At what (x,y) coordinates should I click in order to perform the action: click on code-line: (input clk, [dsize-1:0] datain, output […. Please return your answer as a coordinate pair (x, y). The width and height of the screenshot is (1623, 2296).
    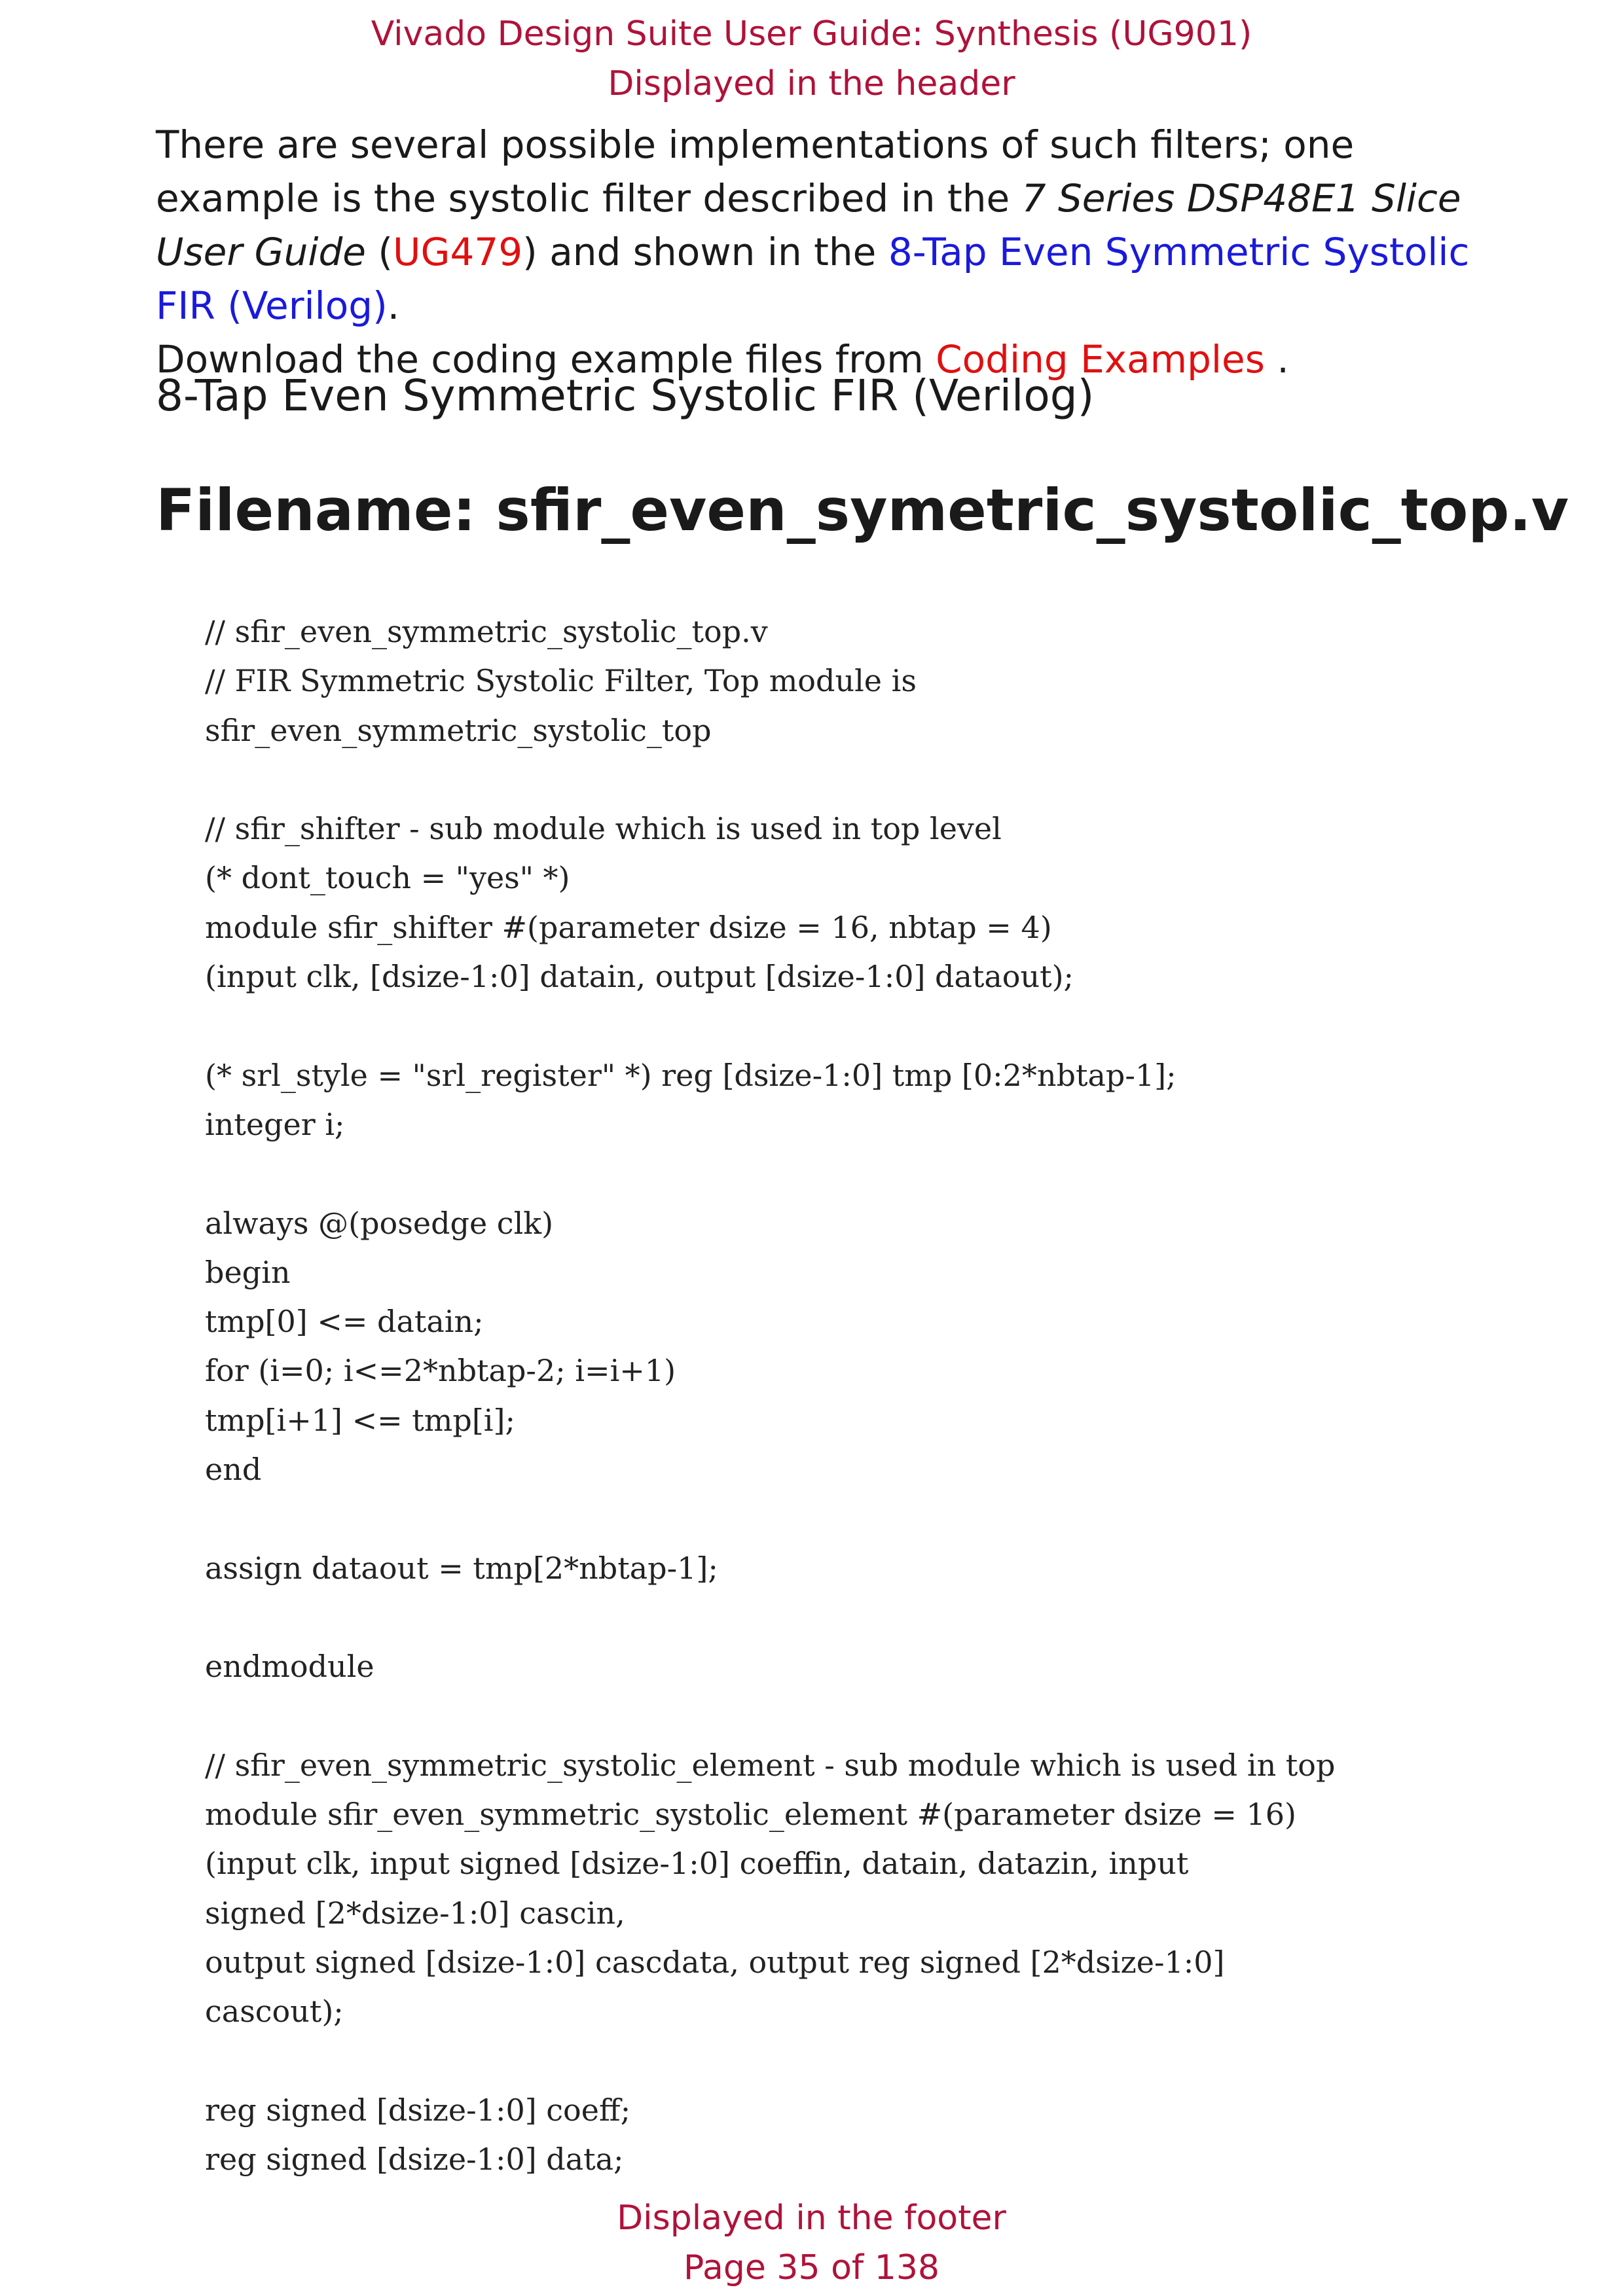
    Looking at the image, I should click on (639, 977).